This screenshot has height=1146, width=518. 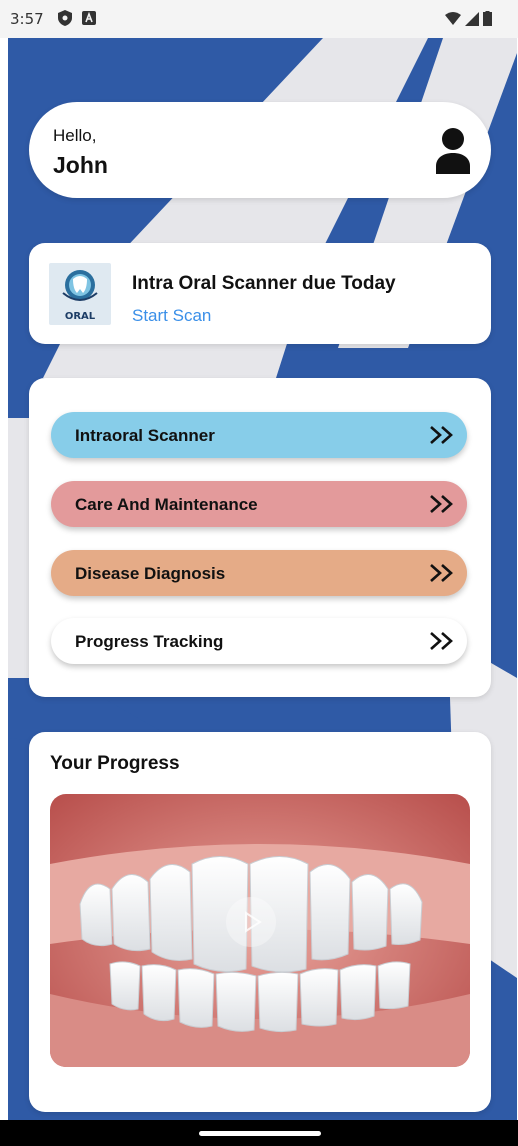 I want to click on user-avatar-icon, so click(x=453, y=151).